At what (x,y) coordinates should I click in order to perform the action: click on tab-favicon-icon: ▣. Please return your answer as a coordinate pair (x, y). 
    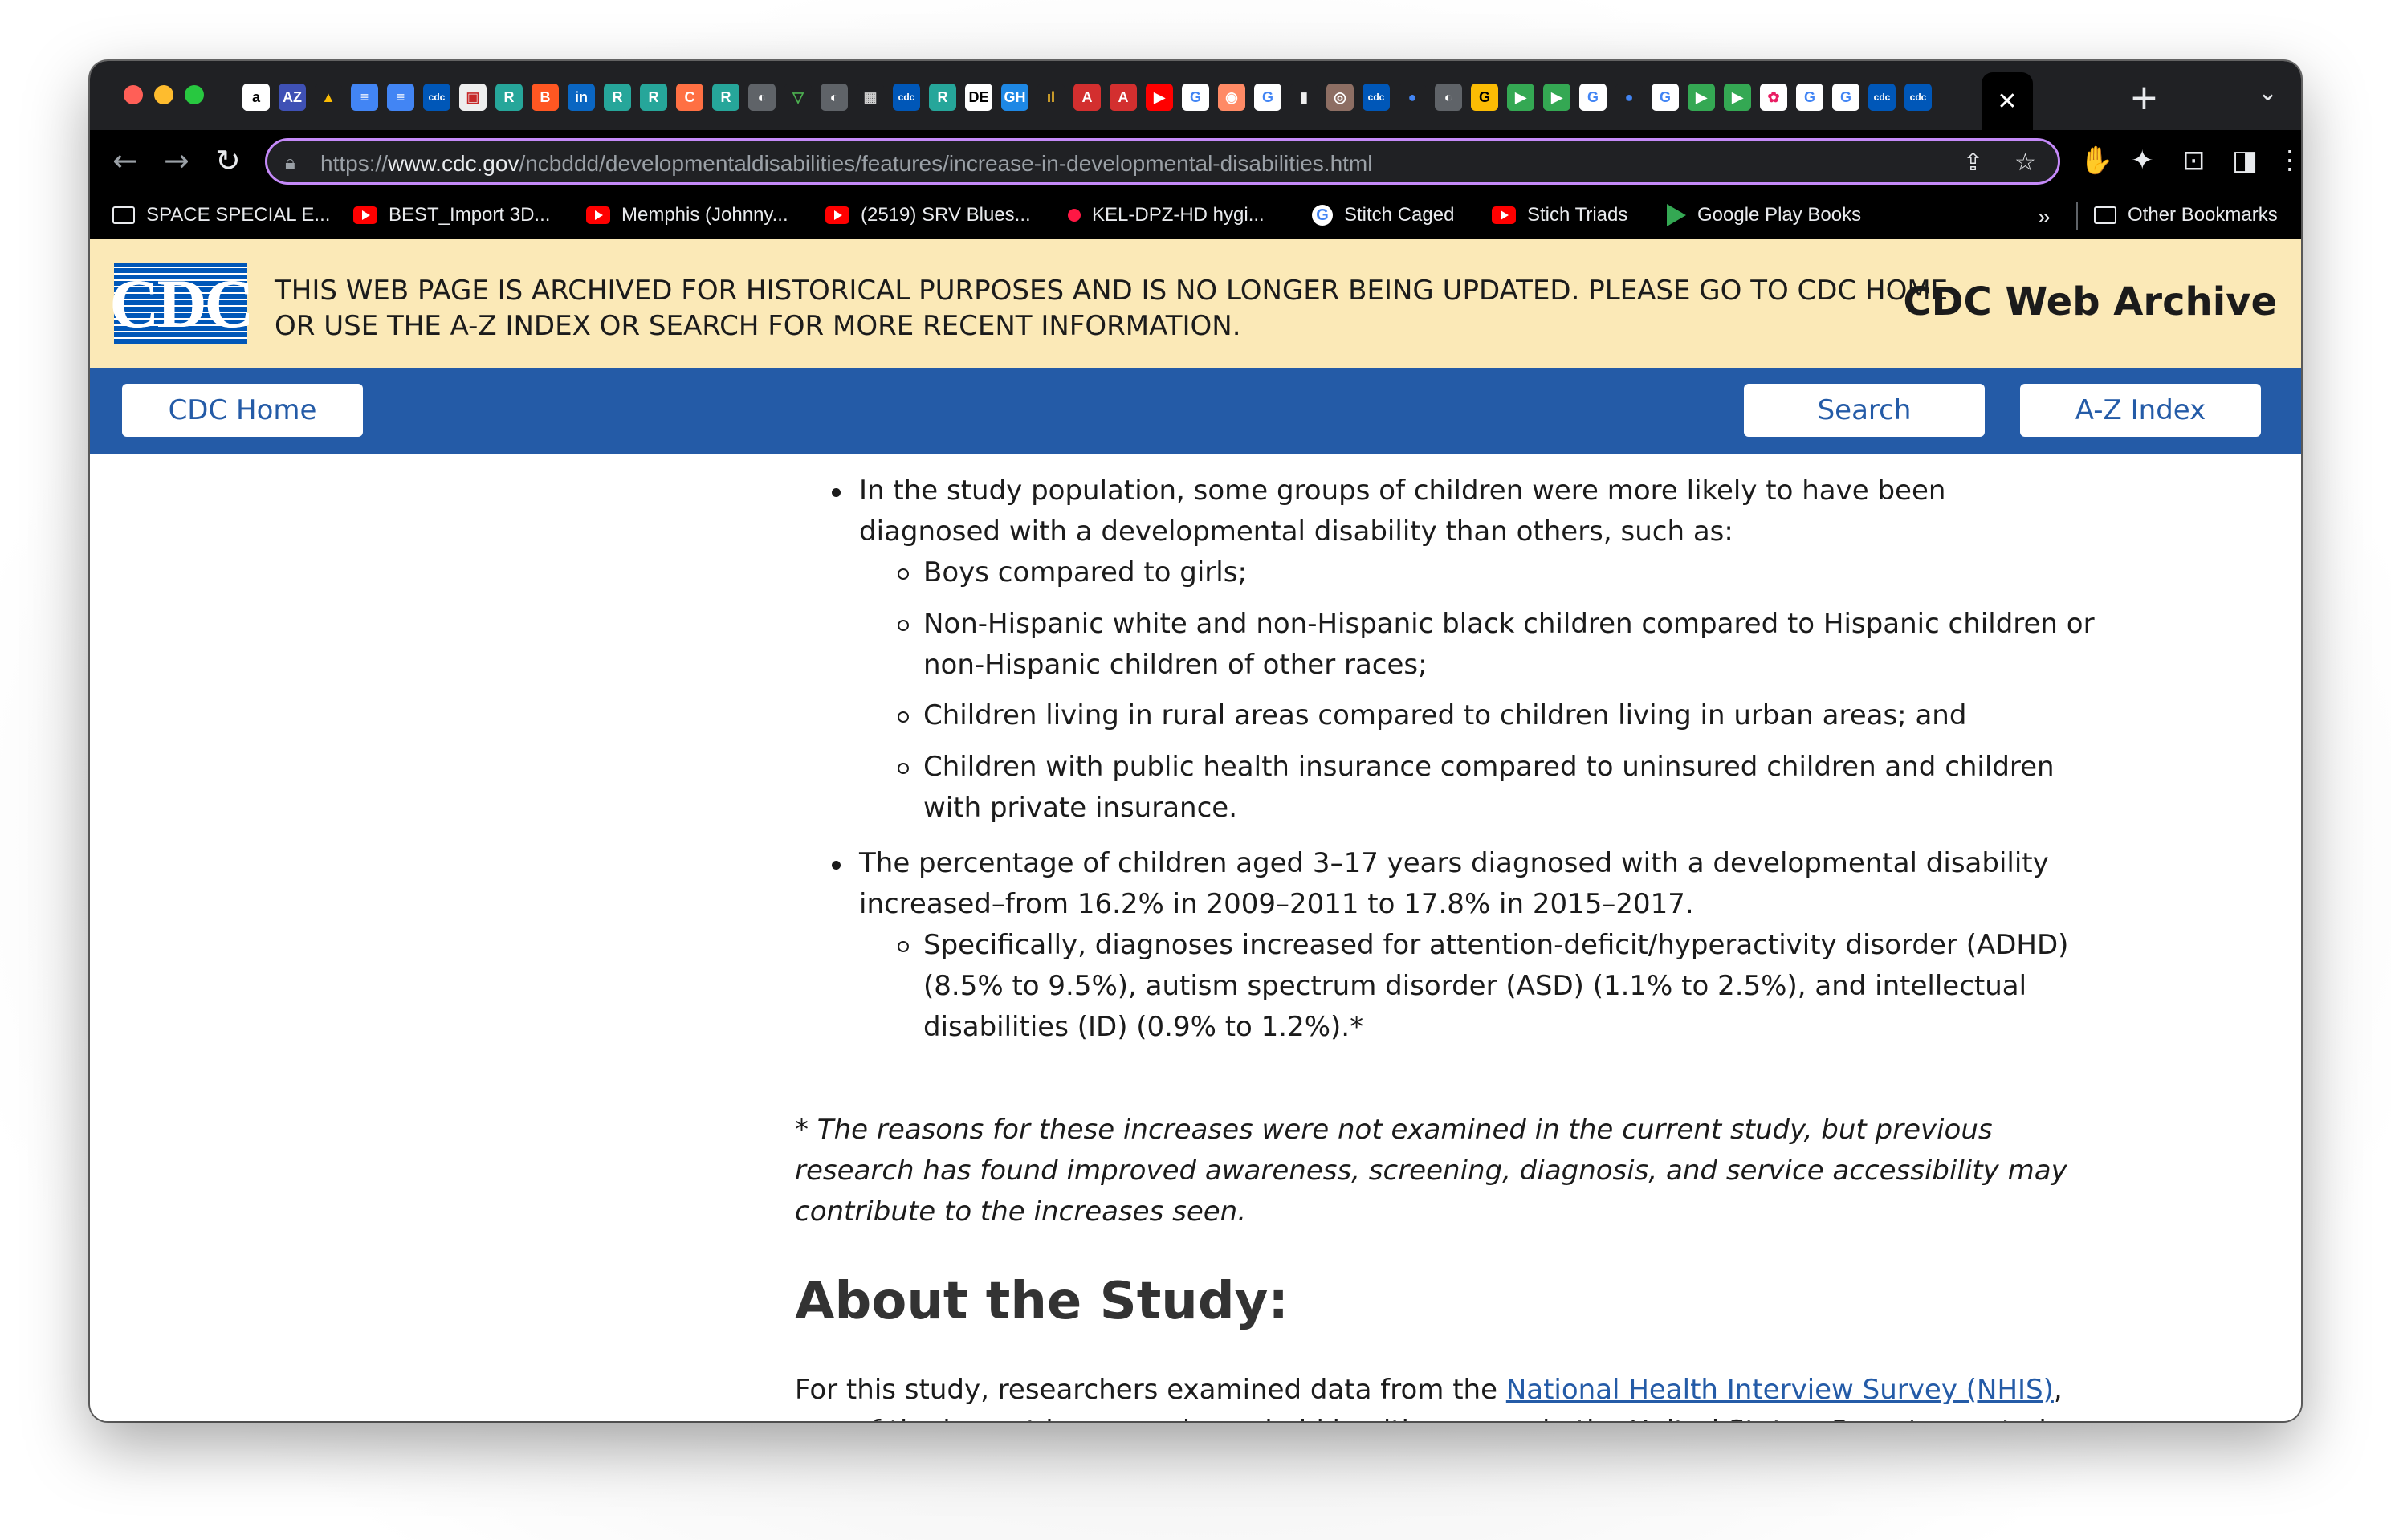
    Looking at the image, I should click on (473, 97).